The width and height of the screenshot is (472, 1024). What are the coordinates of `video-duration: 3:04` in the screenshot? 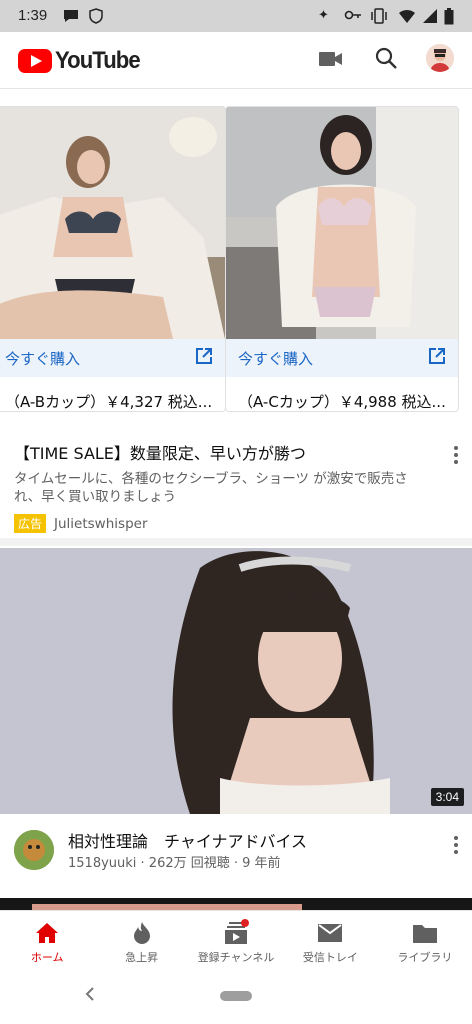 It's located at (447, 797).